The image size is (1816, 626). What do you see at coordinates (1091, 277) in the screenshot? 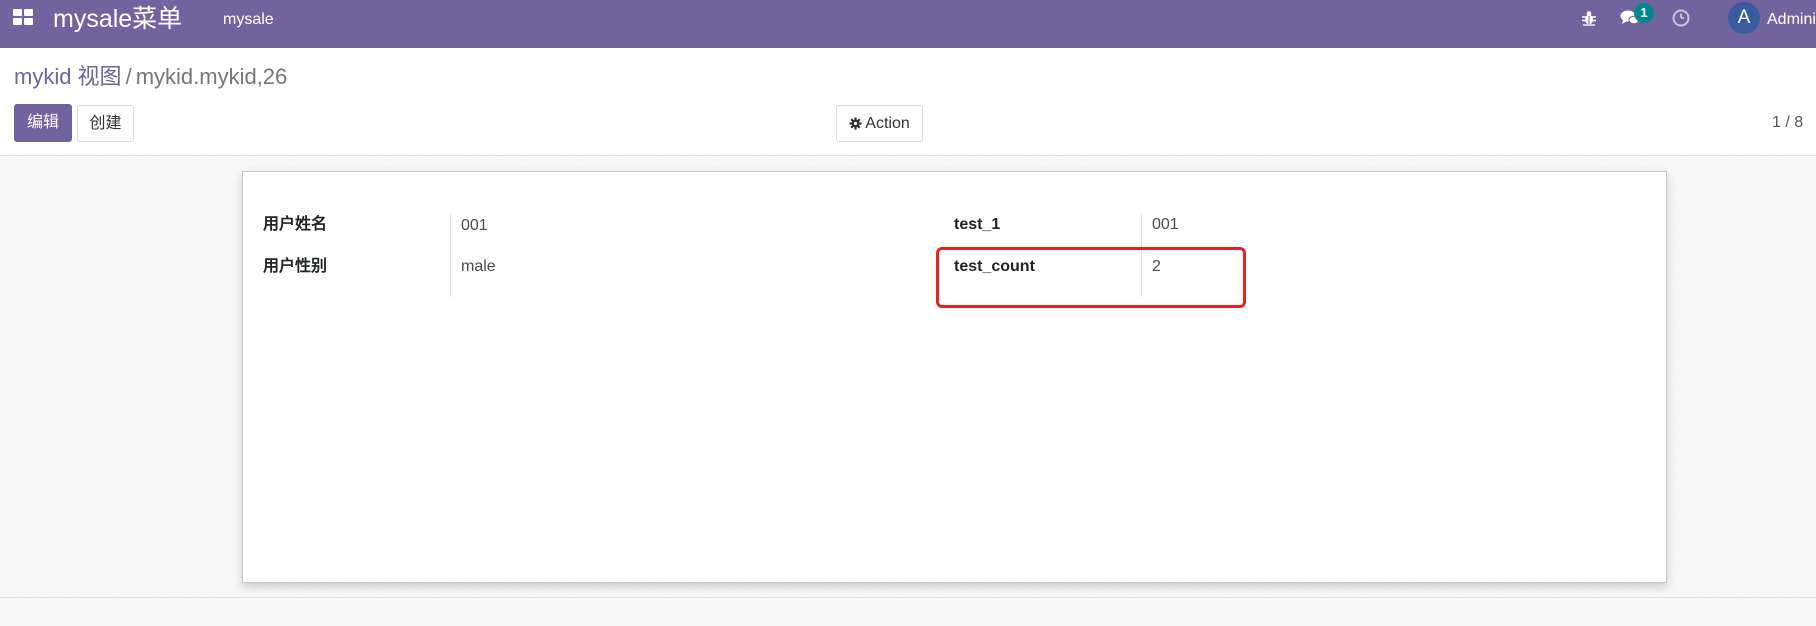
I see `highlight-annotation-box` at bounding box center [1091, 277].